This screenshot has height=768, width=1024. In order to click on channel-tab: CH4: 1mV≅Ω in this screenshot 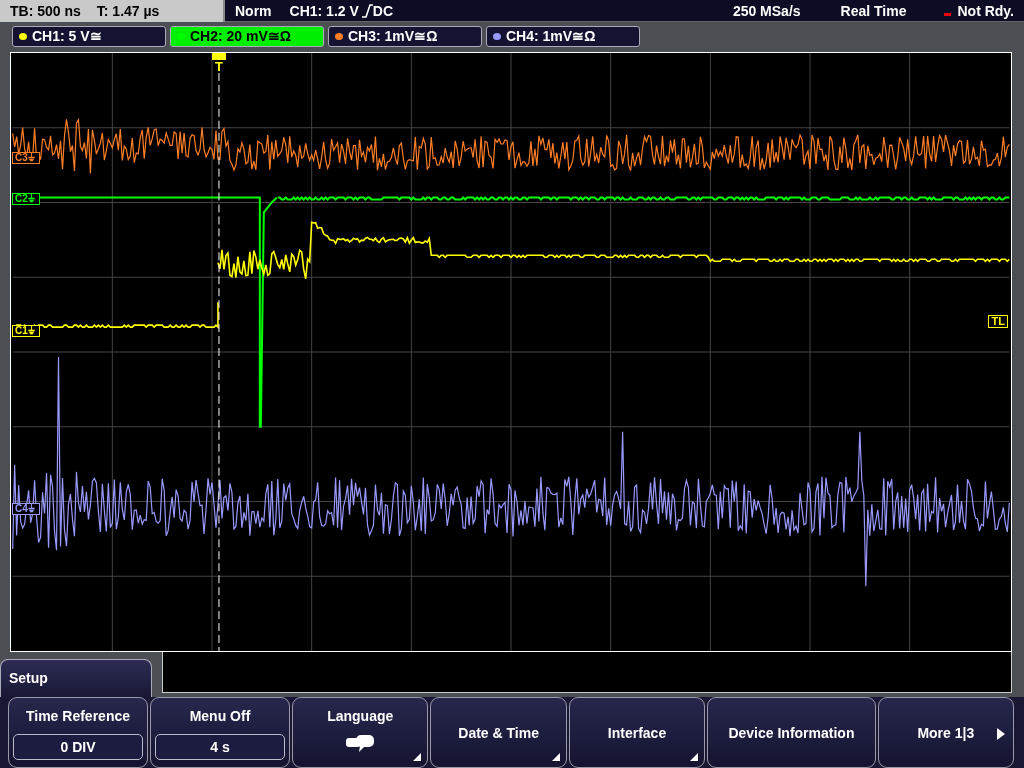, I will do `click(563, 36)`.